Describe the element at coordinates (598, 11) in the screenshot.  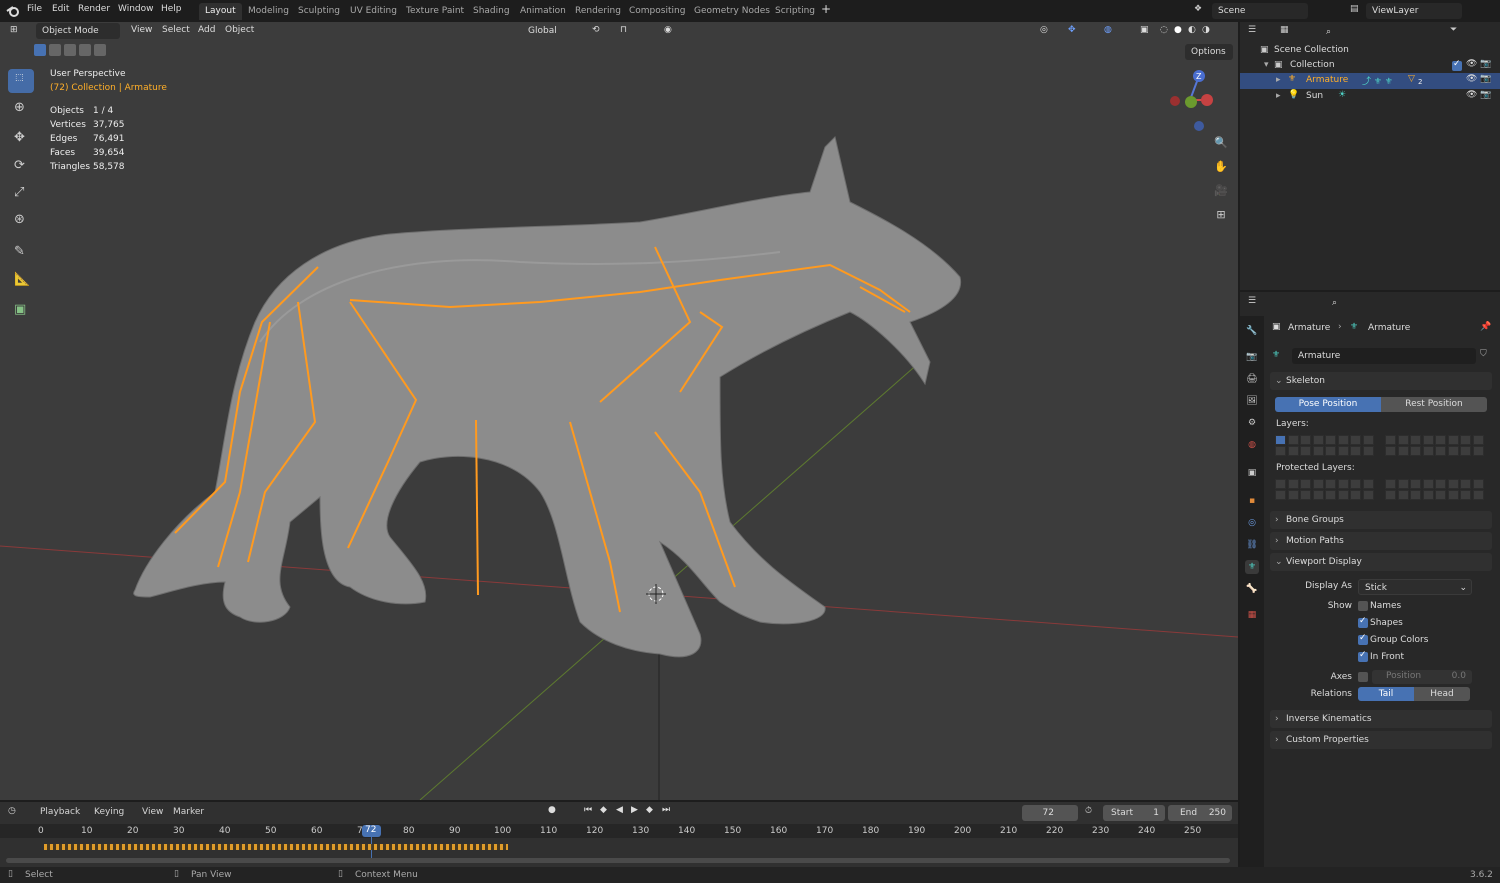
I see `tab-rendering: Rendering` at that location.